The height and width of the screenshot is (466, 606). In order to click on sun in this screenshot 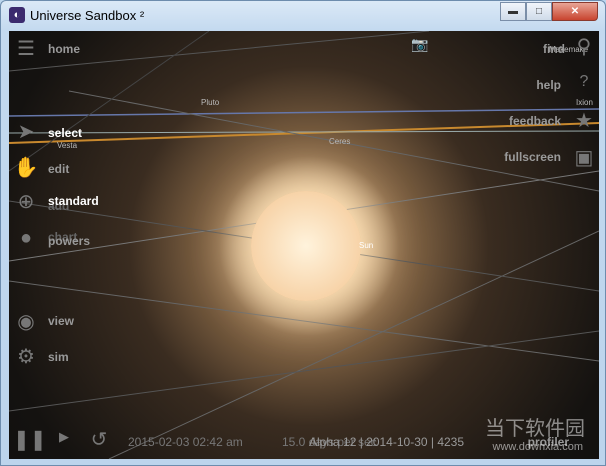, I will do `click(306, 246)`.